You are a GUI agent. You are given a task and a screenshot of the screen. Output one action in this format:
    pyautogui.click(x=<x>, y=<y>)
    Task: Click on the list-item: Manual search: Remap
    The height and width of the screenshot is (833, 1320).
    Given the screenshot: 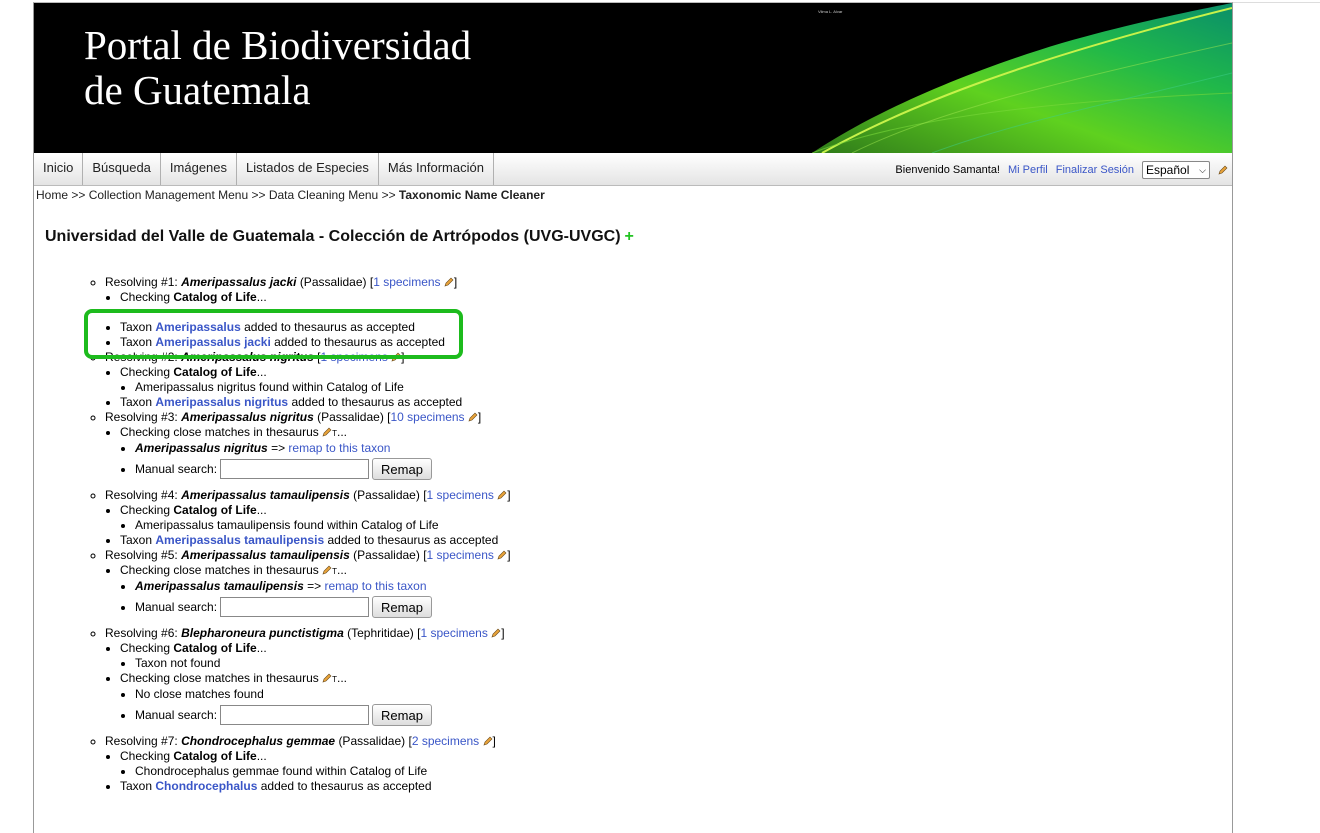 What is the action you would take?
    pyautogui.click(x=683, y=469)
    